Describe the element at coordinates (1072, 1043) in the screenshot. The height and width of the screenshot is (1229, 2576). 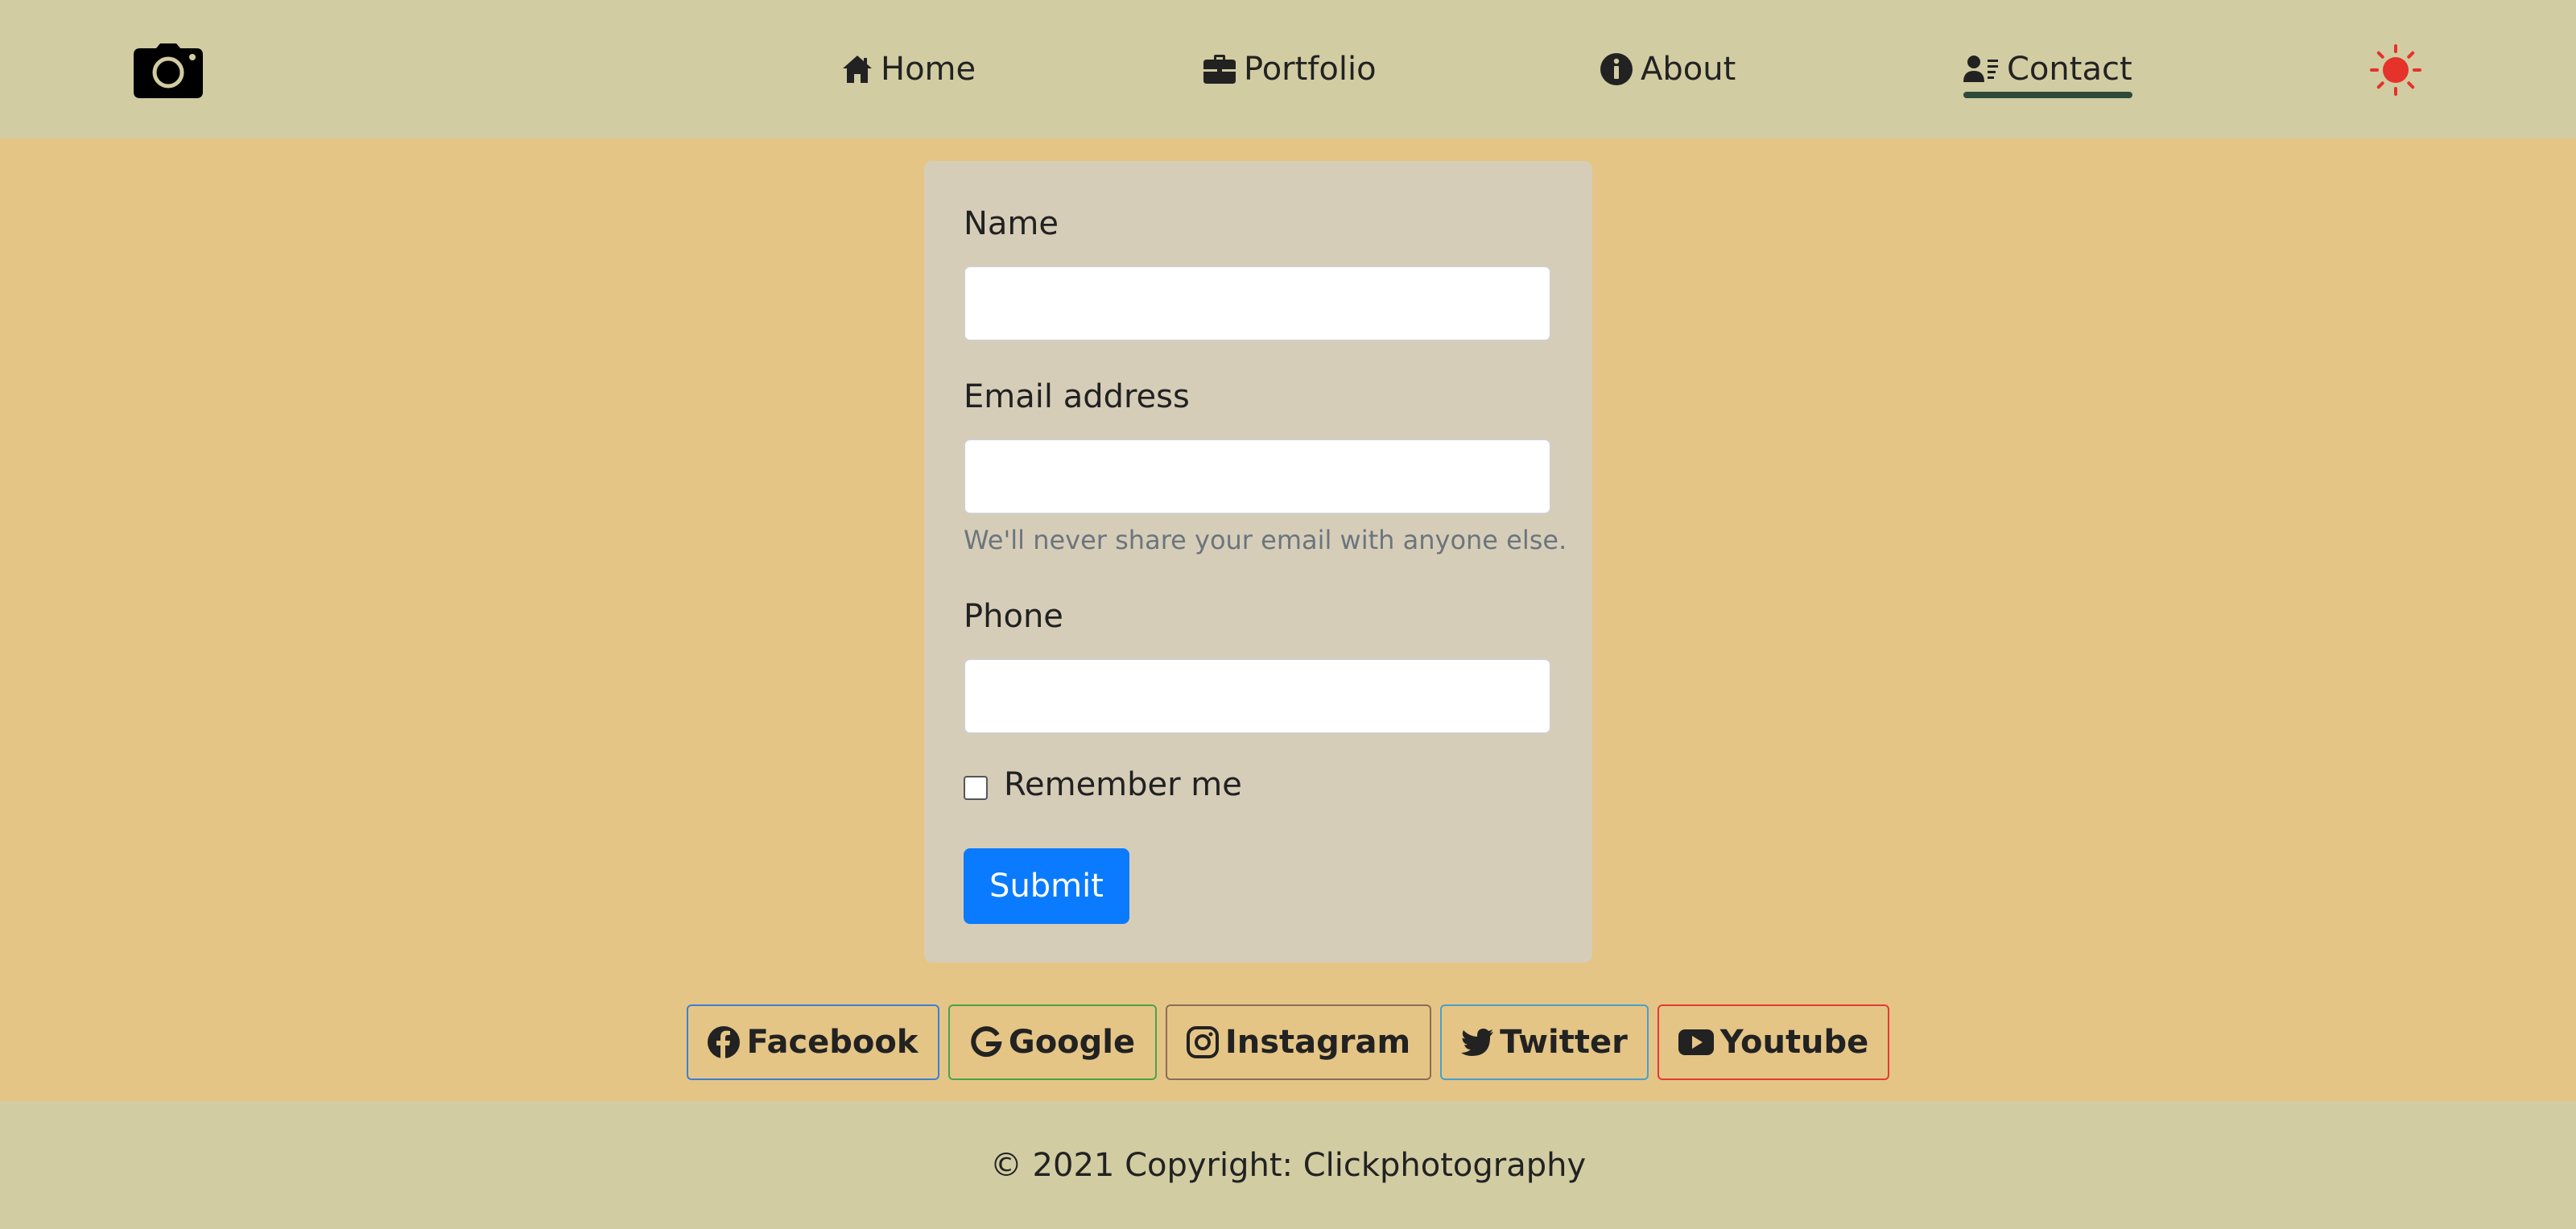
I see `google-label: Google` at that location.